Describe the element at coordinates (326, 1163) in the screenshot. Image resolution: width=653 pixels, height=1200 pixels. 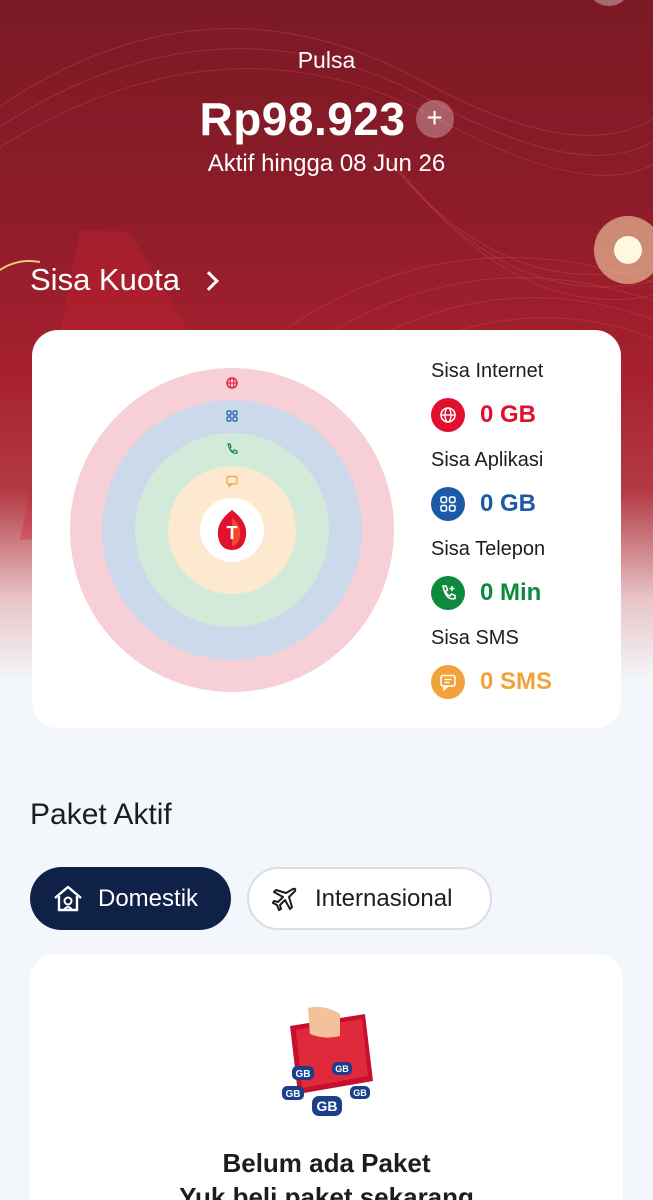
I see `empty-title: Belum ada Paket` at that location.